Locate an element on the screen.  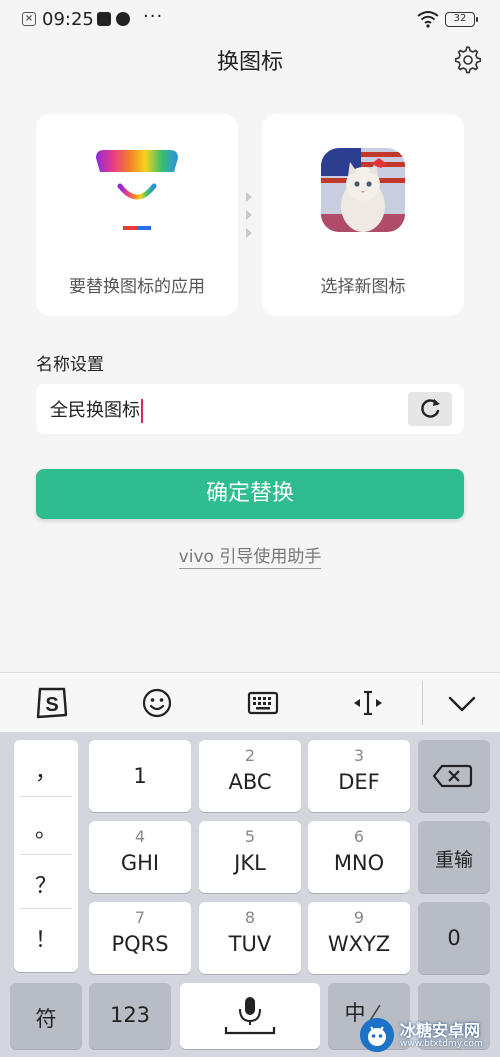
new-icon-card: 选择新图标 is located at coordinates (363, 215).